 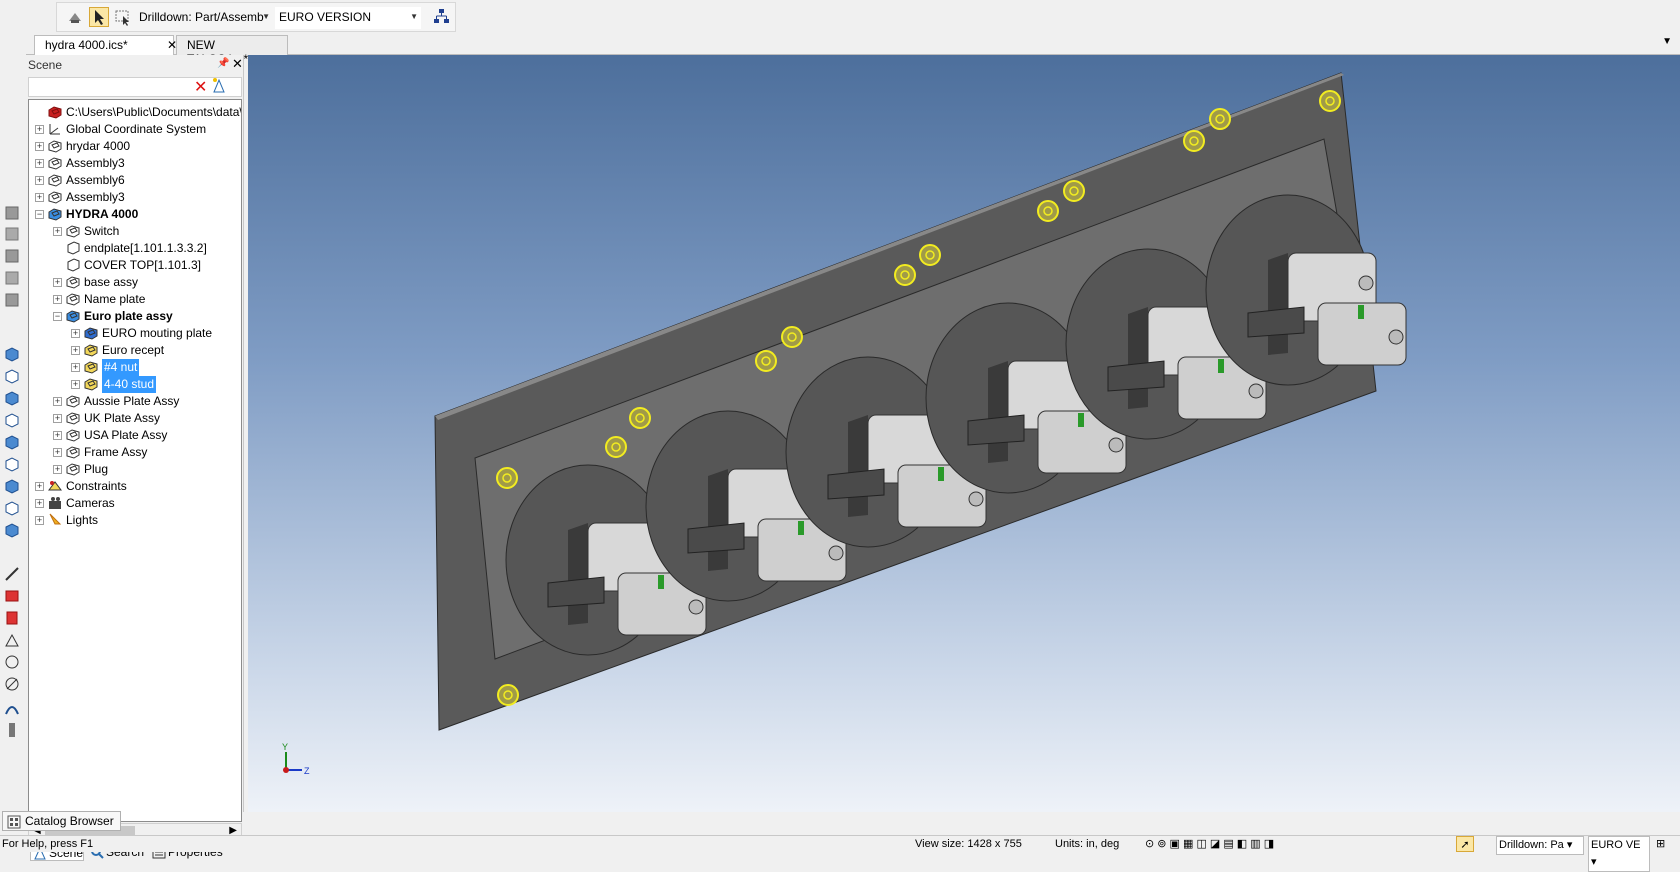 I want to click on tree-row: + Constraints, so click(x=135, y=486).